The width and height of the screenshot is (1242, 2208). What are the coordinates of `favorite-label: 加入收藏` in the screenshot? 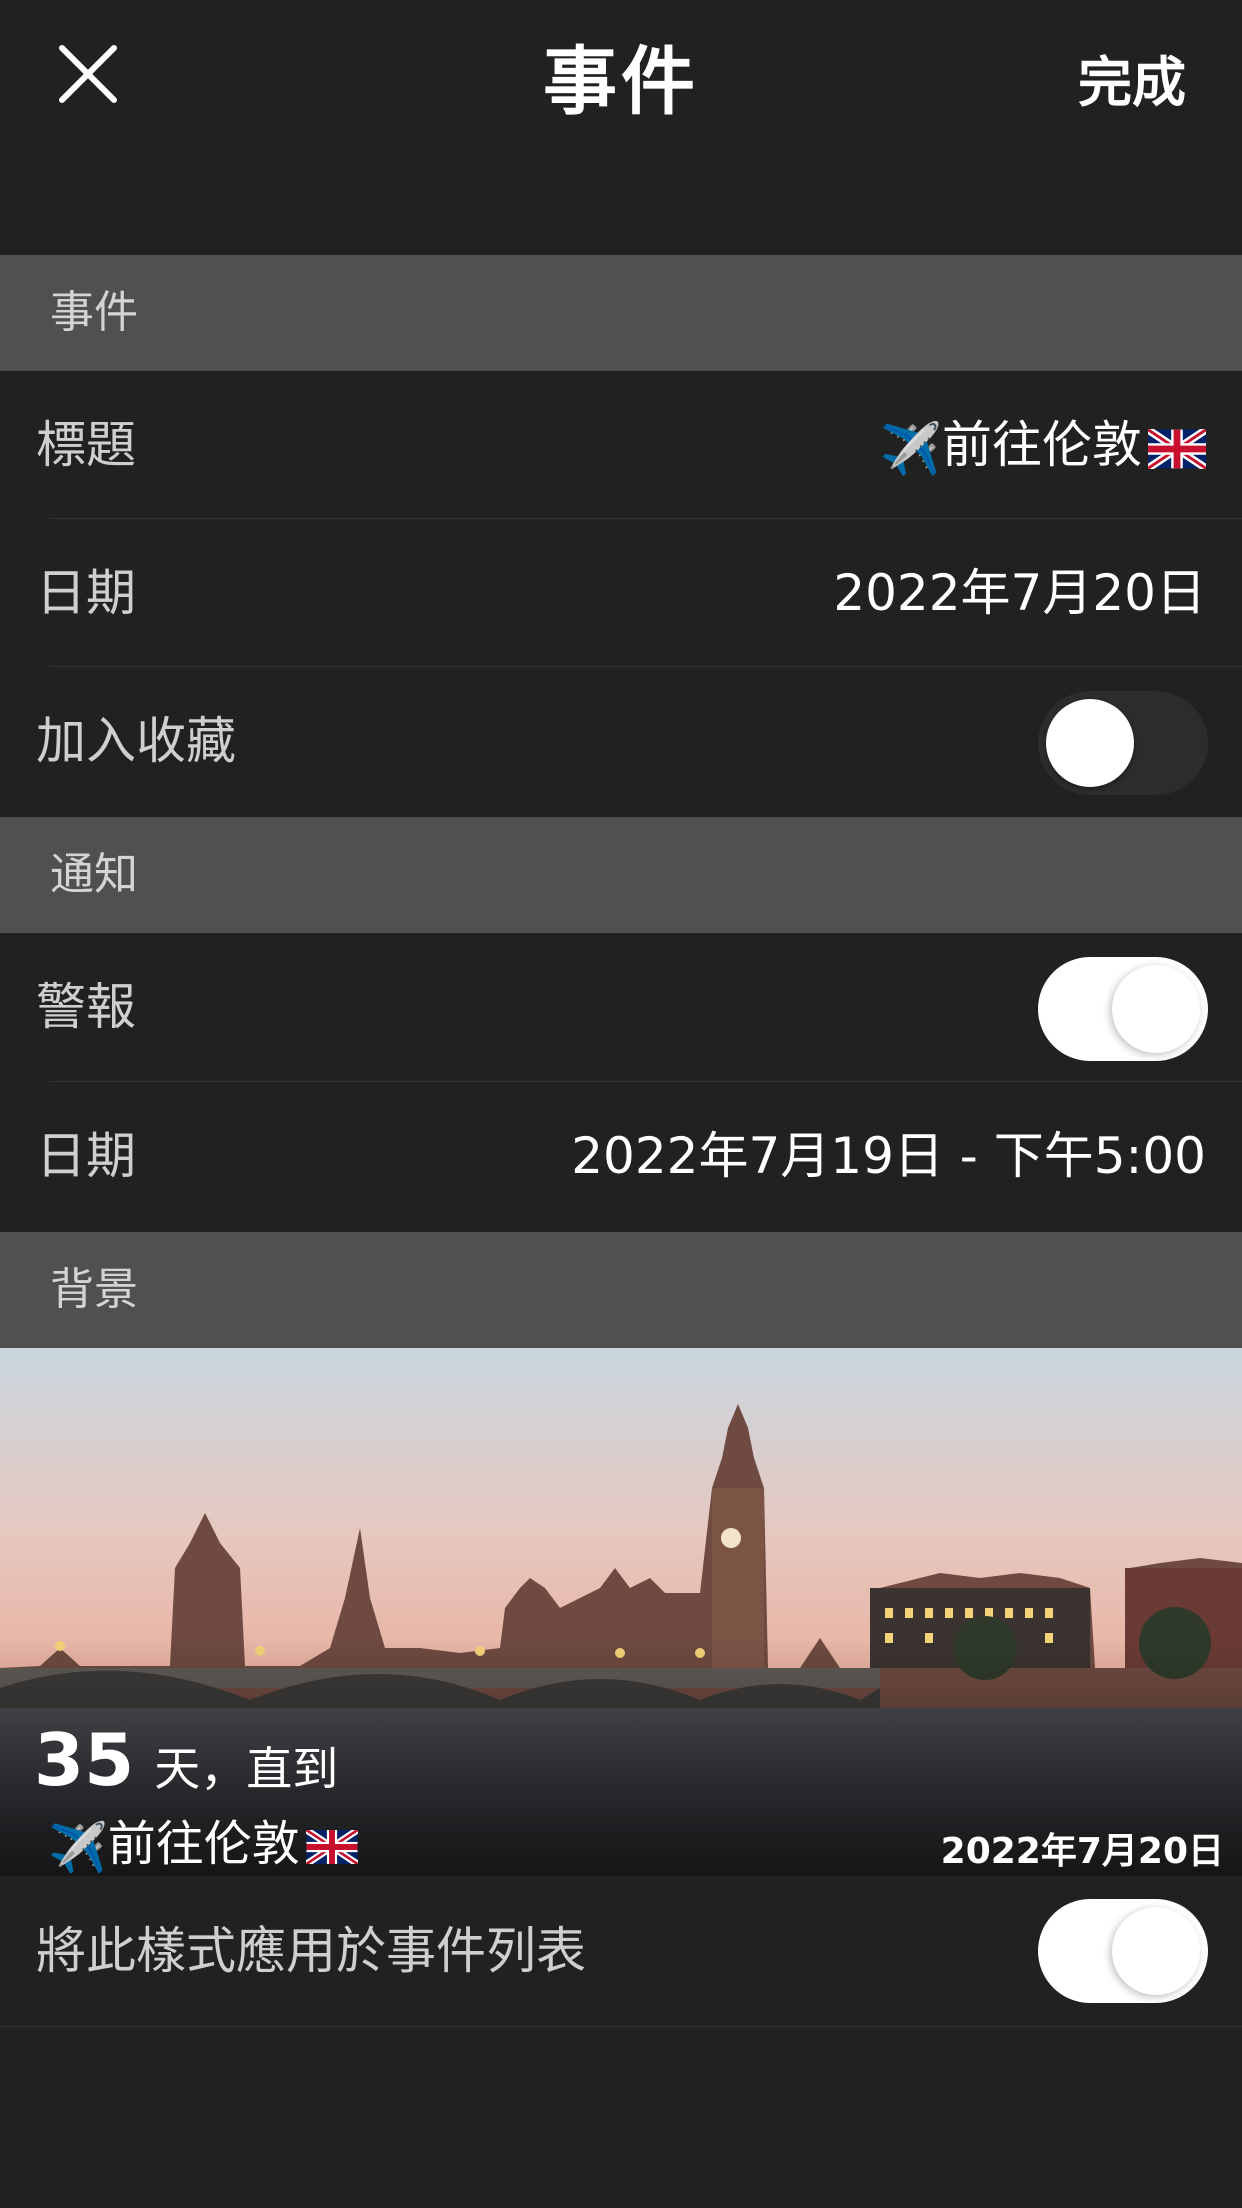 It's located at (136, 741).